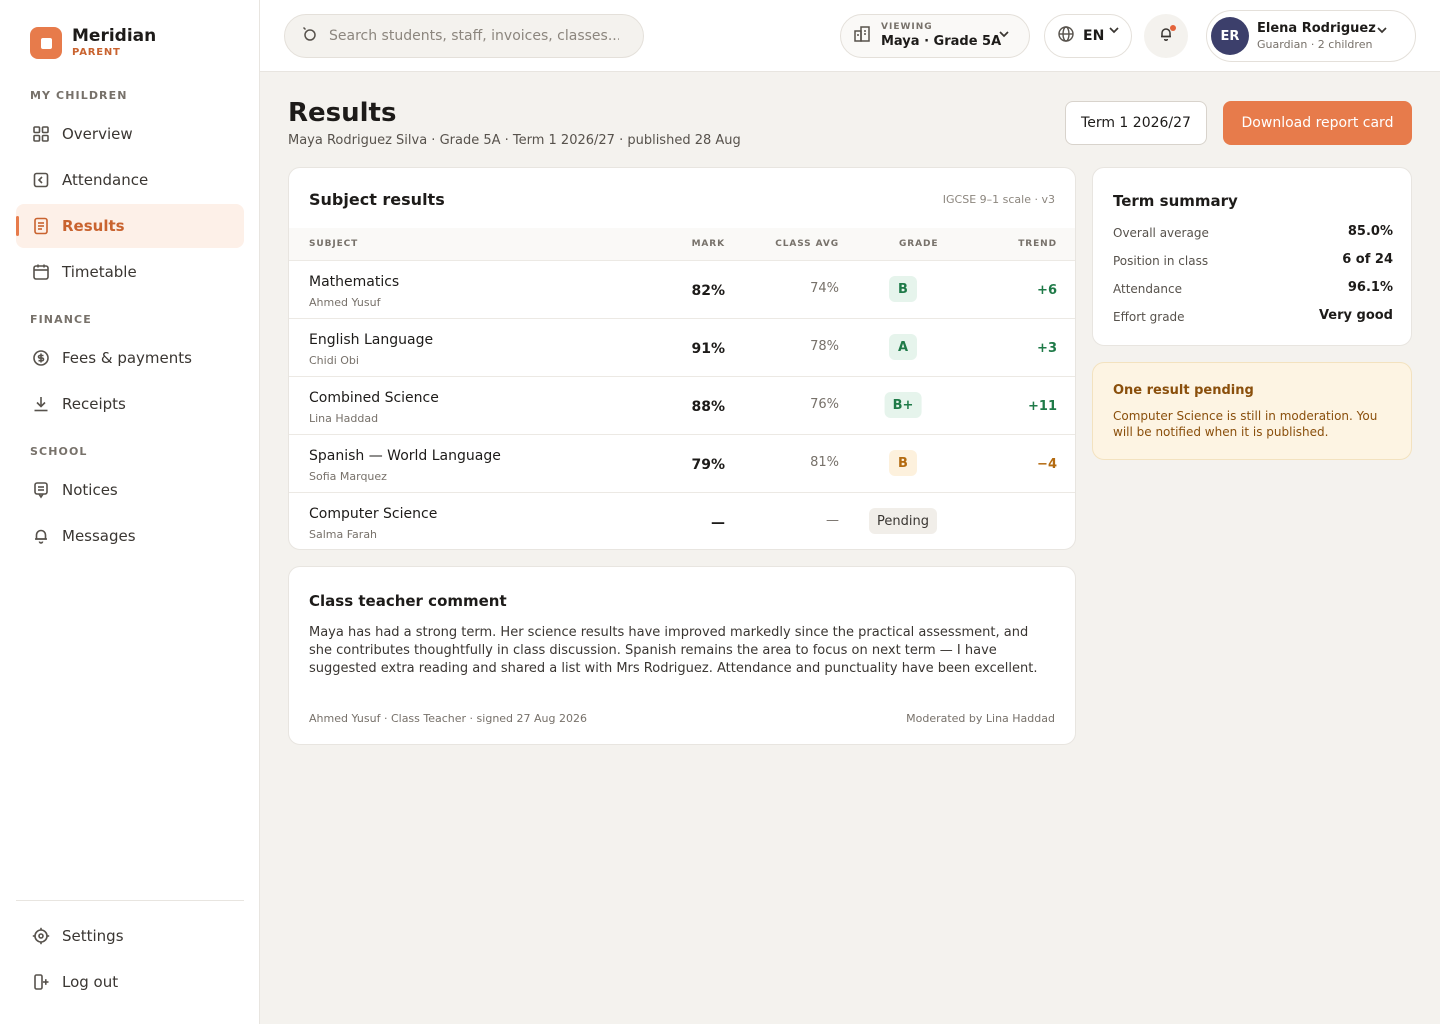 The width and height of the screenshot is (1440, 1024). I want to click on sidebar-item-label: Fees & payments, so click(127, 358).